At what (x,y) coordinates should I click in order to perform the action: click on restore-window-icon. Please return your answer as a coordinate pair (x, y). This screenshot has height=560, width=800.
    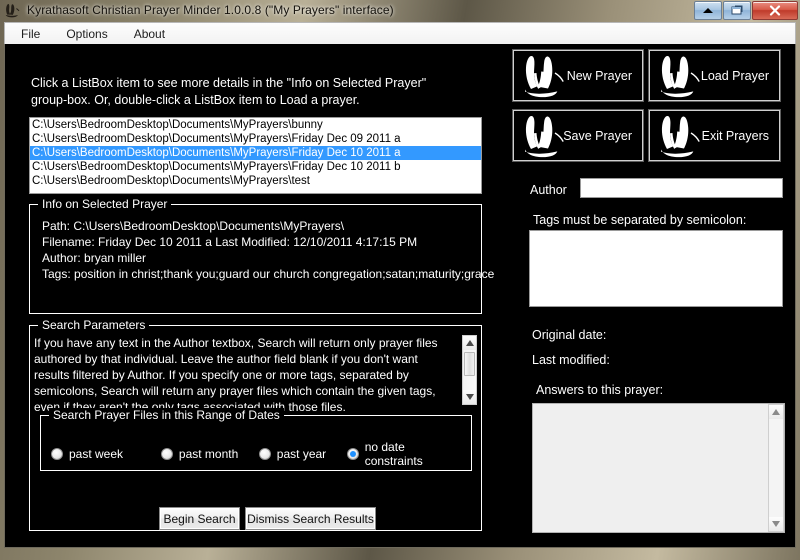
    Looking at the image, I should click on (736, 10).